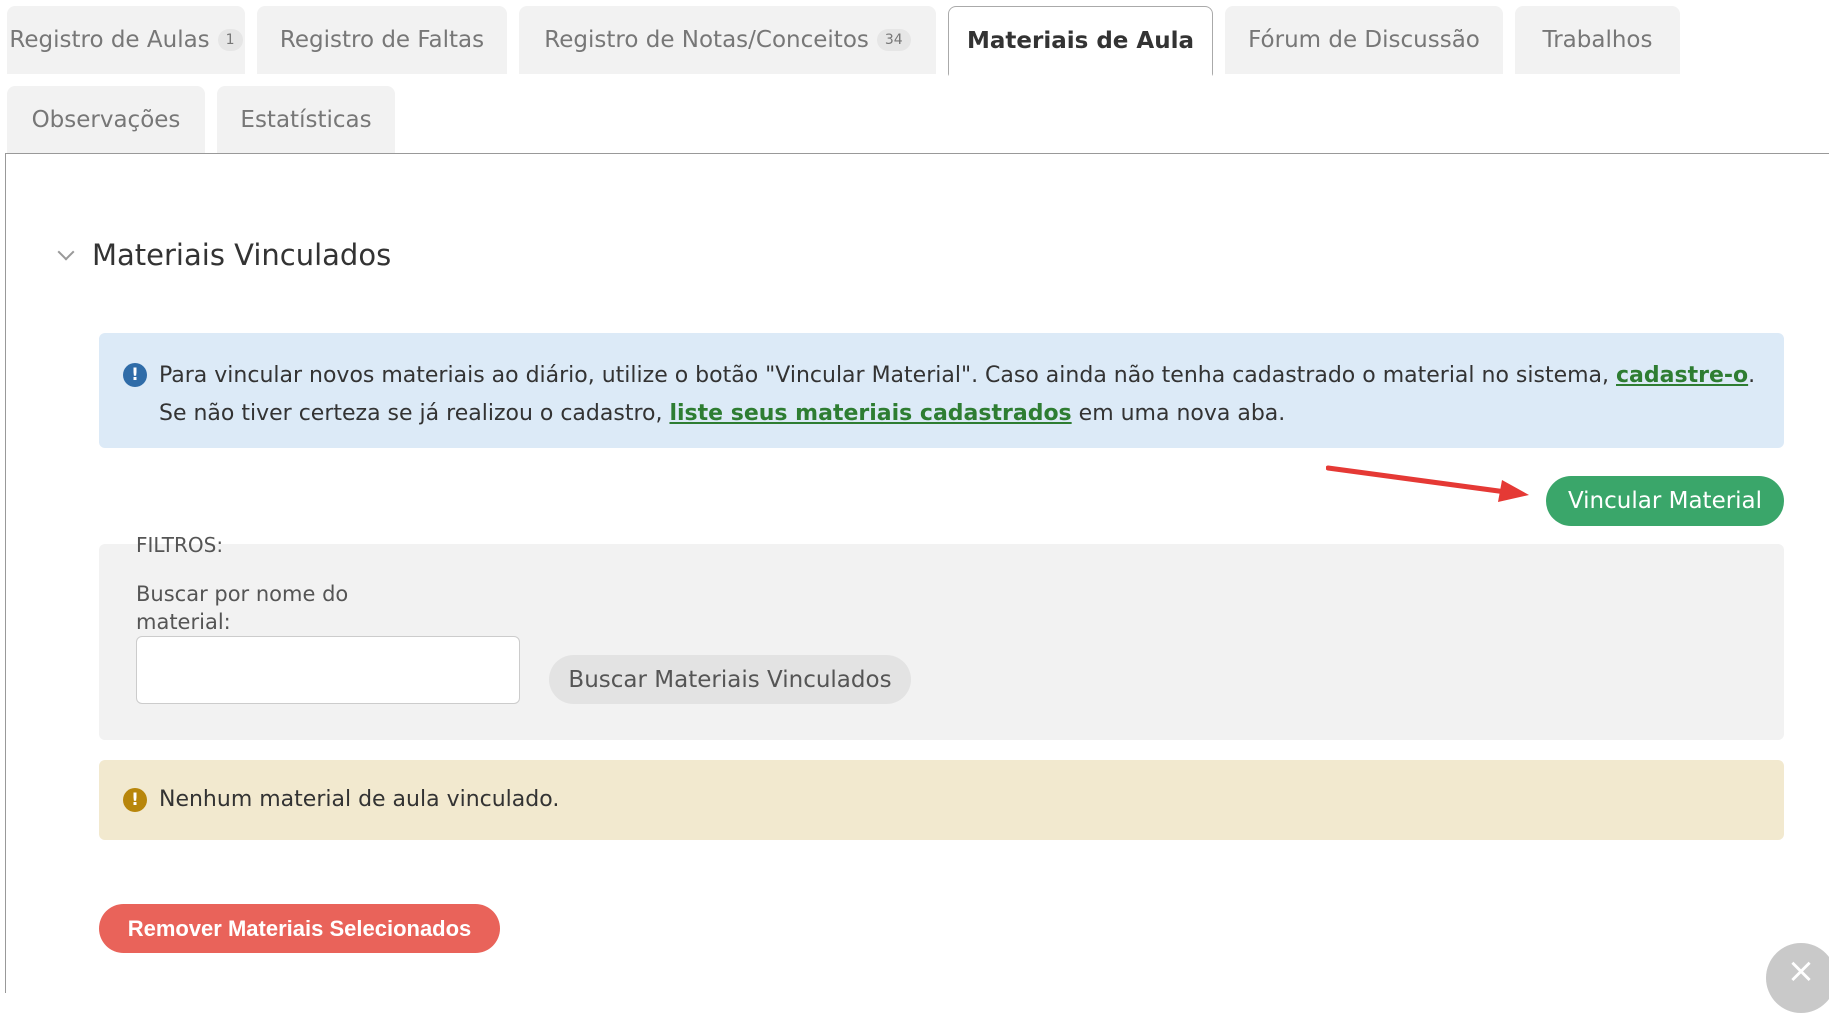 The width and height of the screenshot is (1829, 1013). What do you see at coordinates (1797, 978) in the screenshot?
I see `close-icon: ×` at bounding box center [1797, 978].